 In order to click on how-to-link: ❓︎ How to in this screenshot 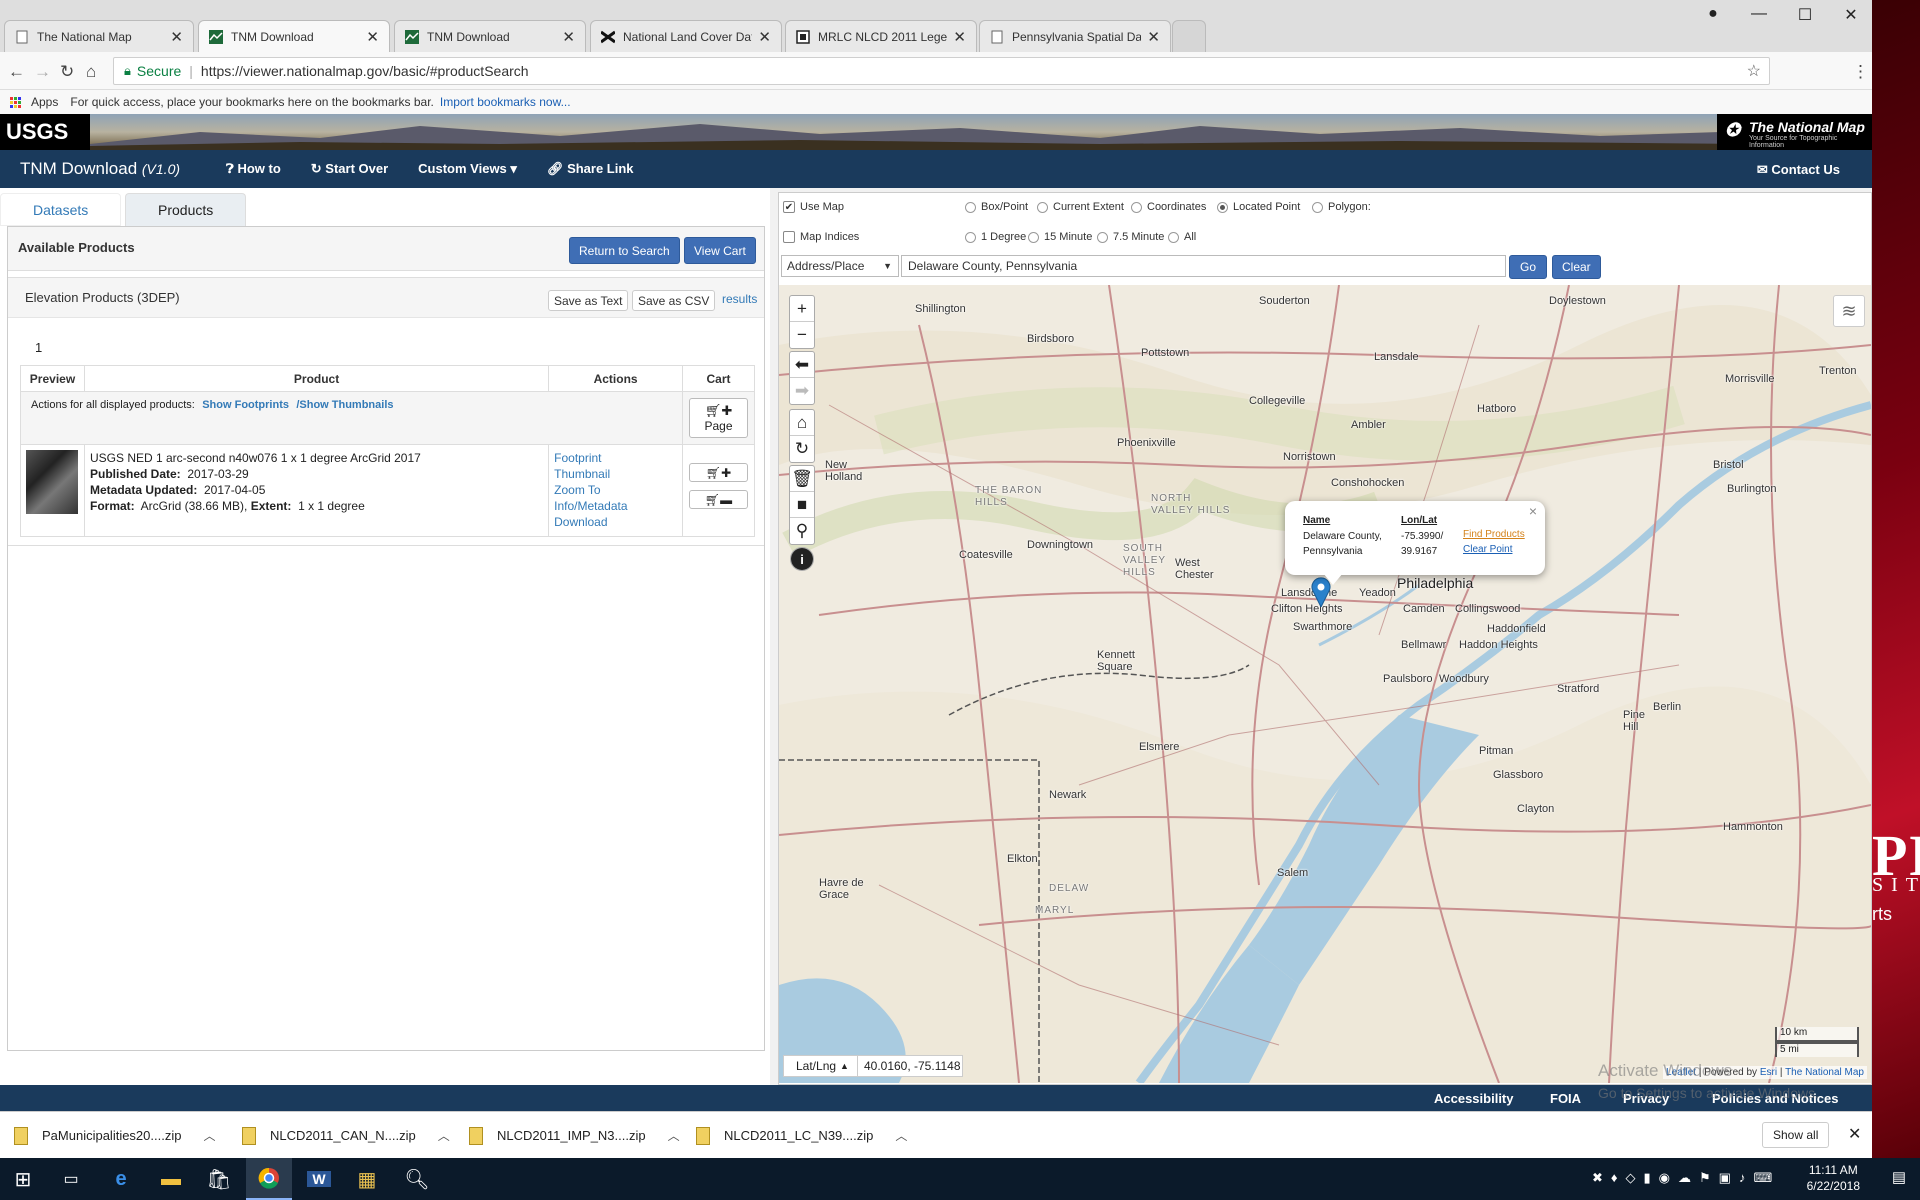, I will do `click(253, 169)`.